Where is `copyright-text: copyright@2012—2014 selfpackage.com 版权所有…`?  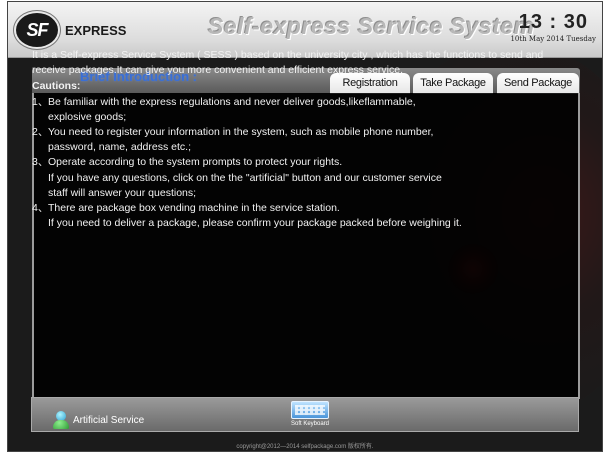 copyright-text: copyright@2012—2014 selfpackage.com 版权所有… is located at coordinates (305, 447).